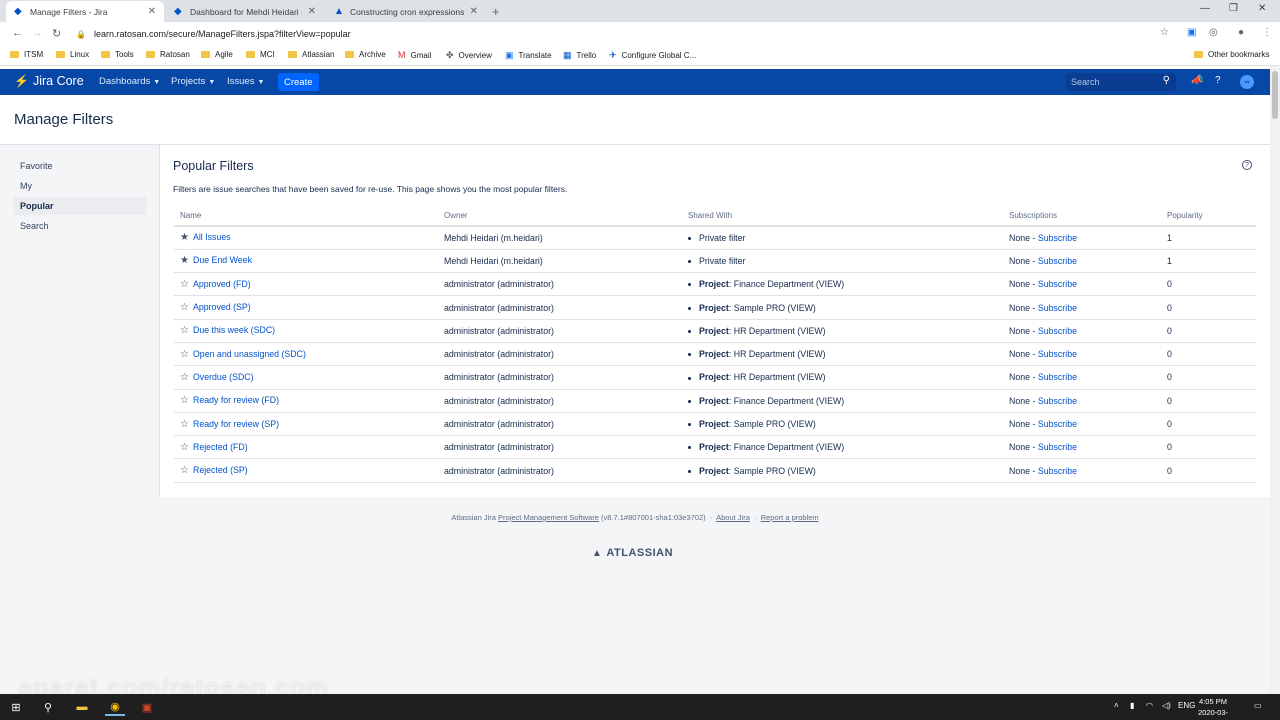 The height and width of the screenshot is (720, 1280). Describe the element at coordinates (117, 54) in the screenshot. I see `bookmark-tools: Tools` at that location.